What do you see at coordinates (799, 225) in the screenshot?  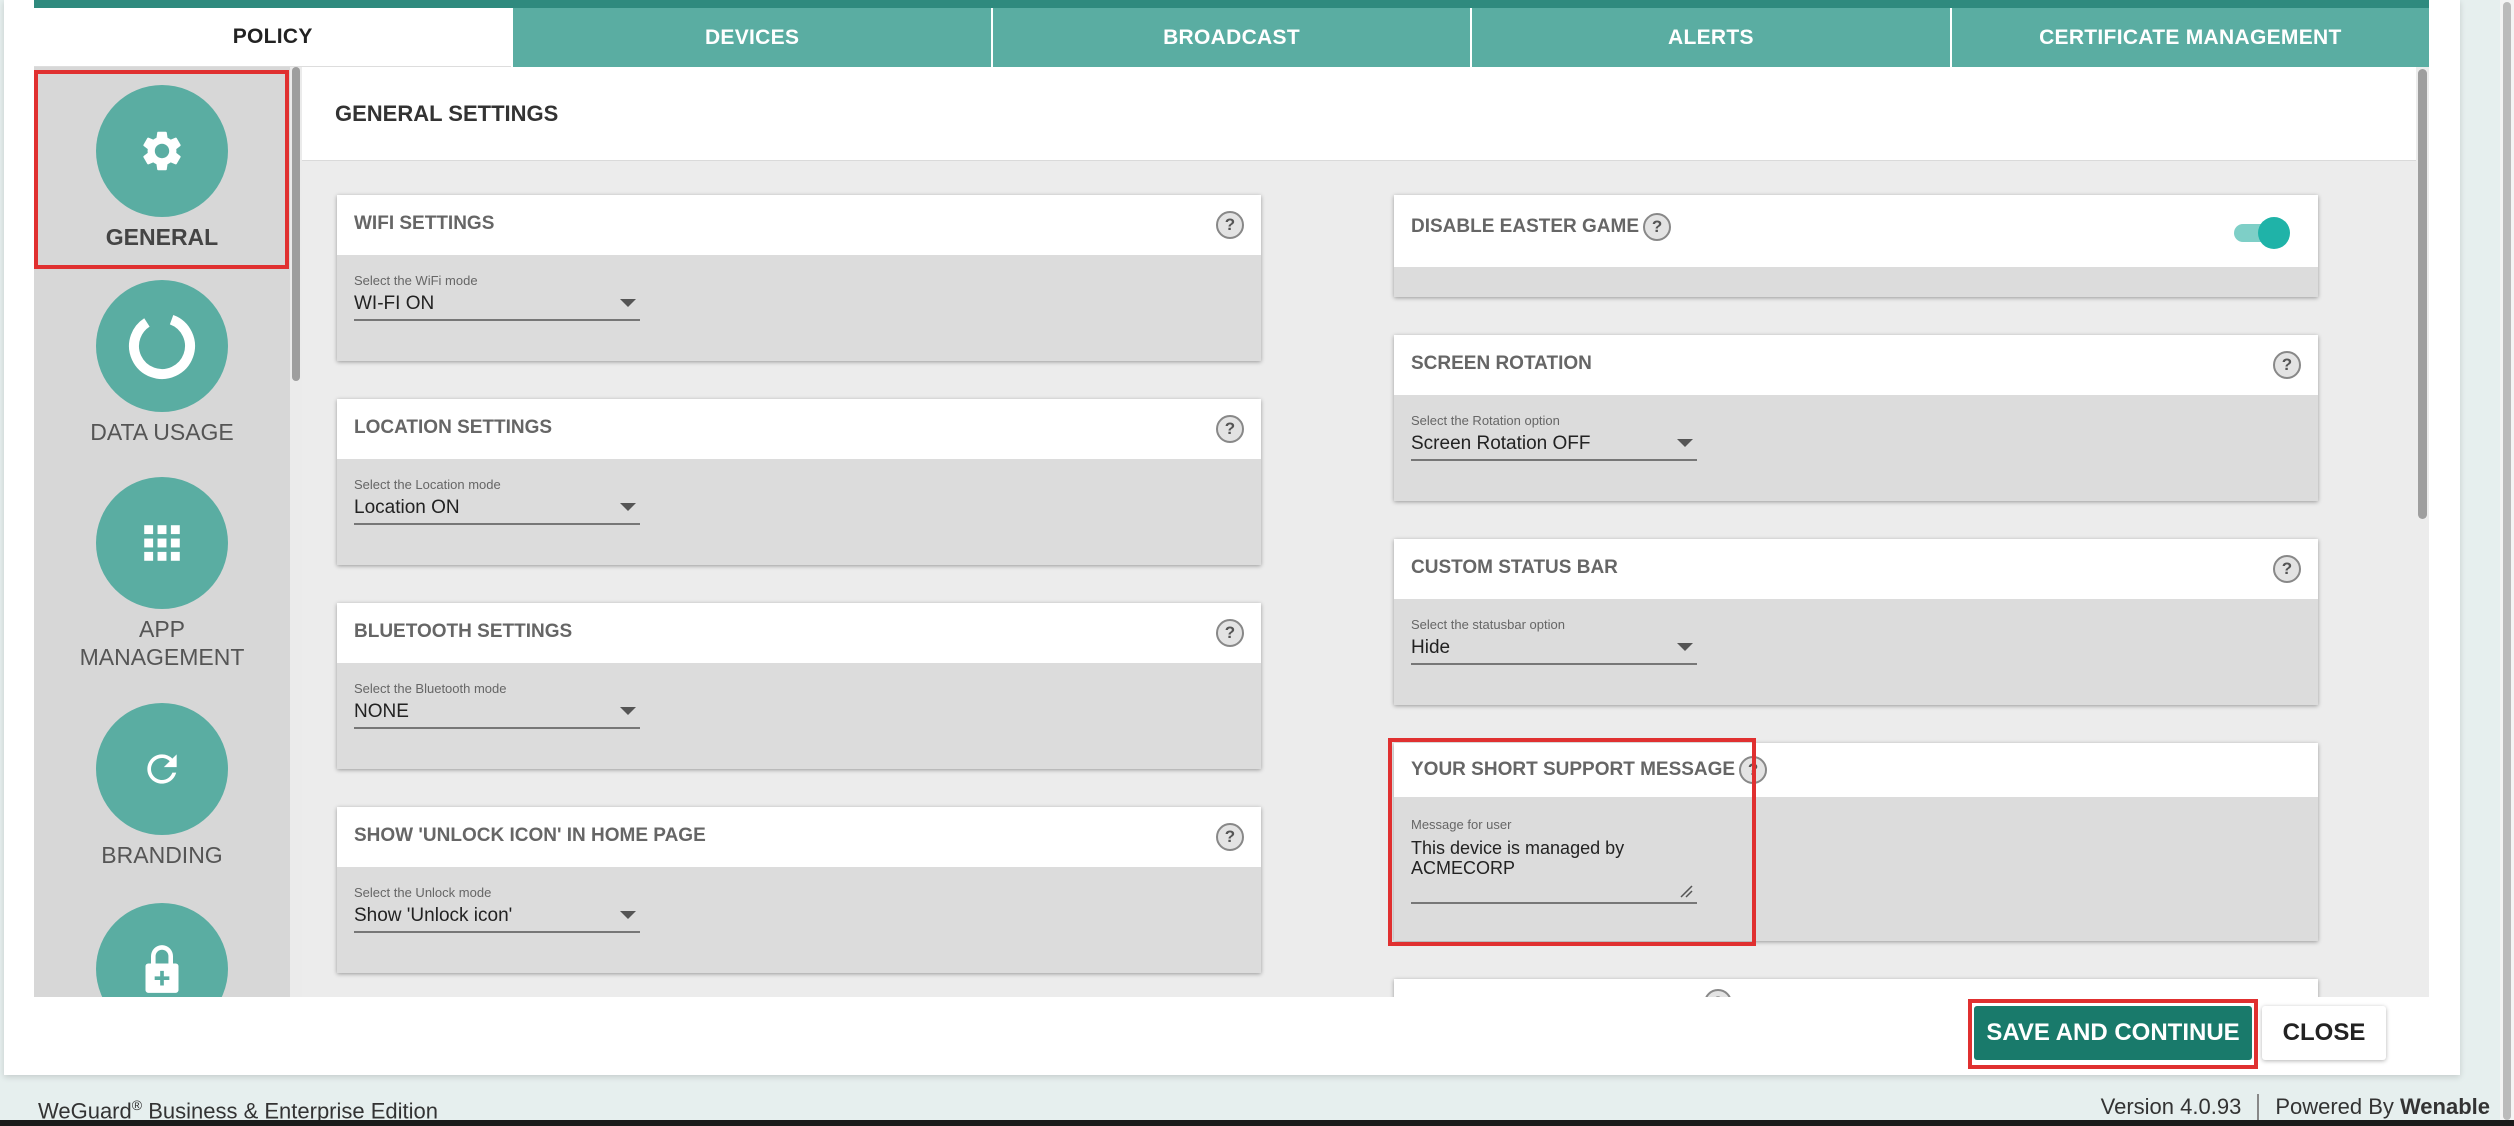 I see `card-header: WIFI SETTINGS ?` at bounding box center [799, 225].